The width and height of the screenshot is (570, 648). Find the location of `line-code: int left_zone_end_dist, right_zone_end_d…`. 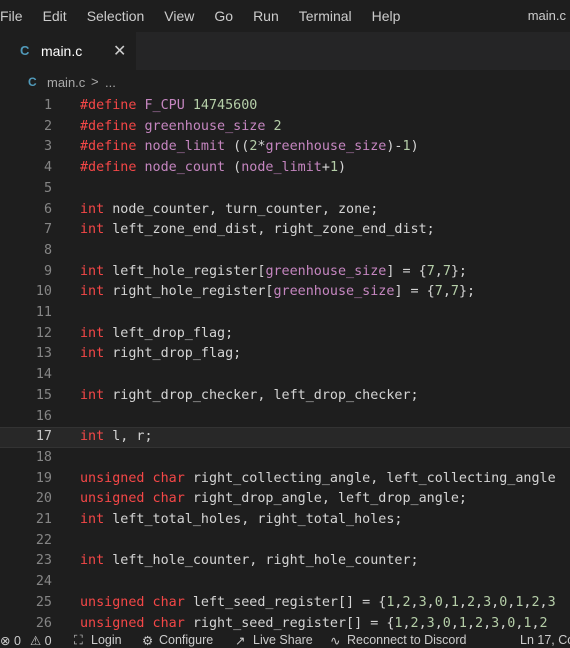

line-code: int left_zone_end_dist, right_zone_end_d… is located at coordinates (257, 230).